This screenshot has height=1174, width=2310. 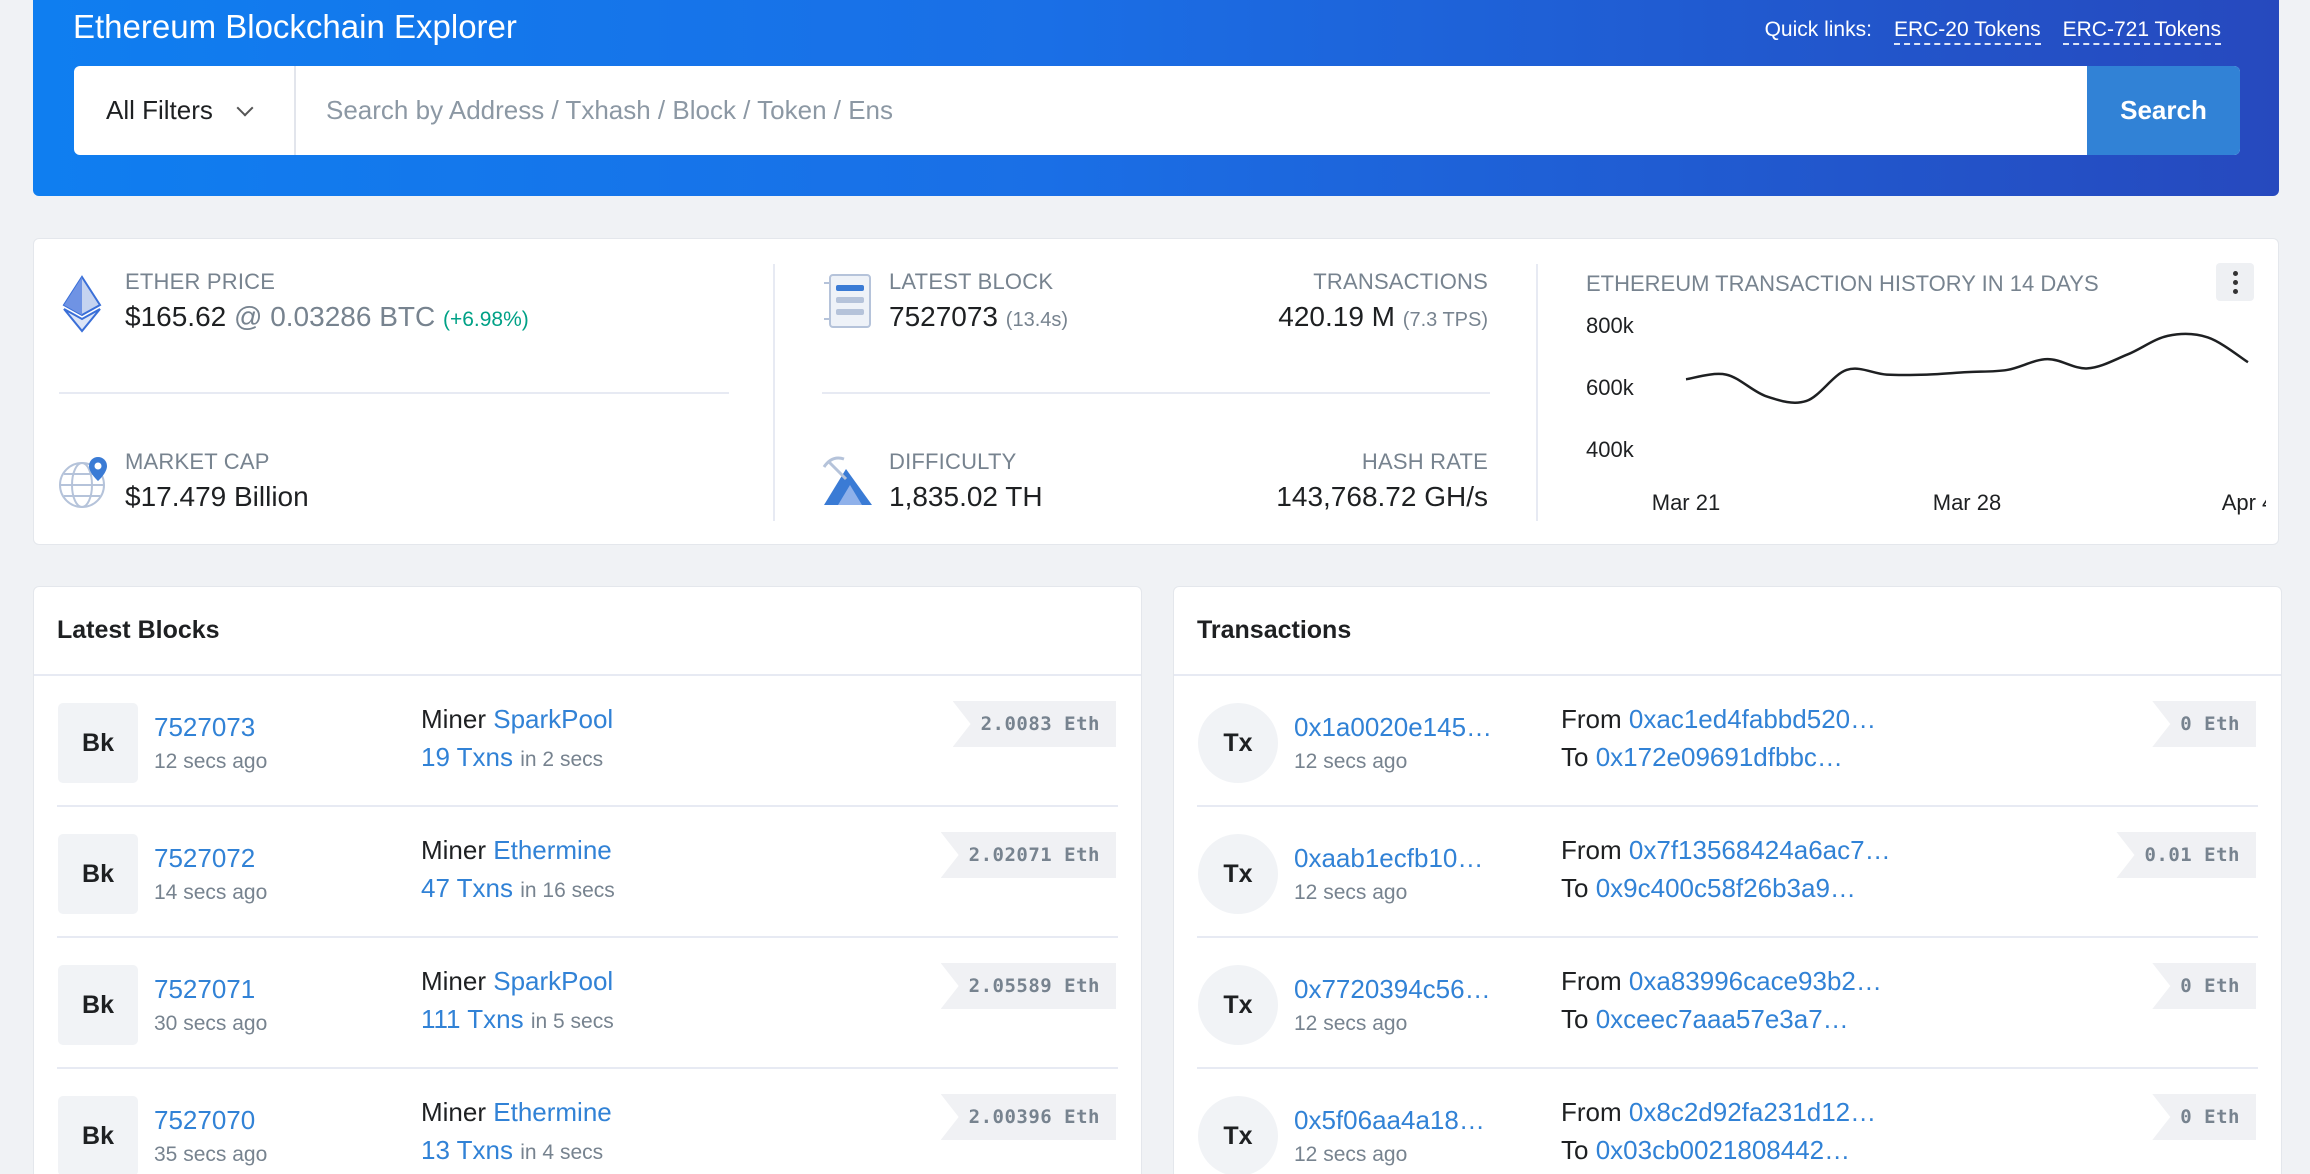 I want to click on filter-select: All Filters, so click(x=185, y=110).